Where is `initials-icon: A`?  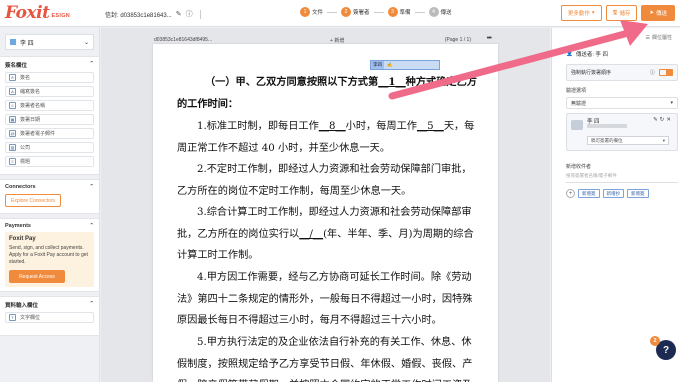
initials-icon: A is located at coordinates (12, 91).